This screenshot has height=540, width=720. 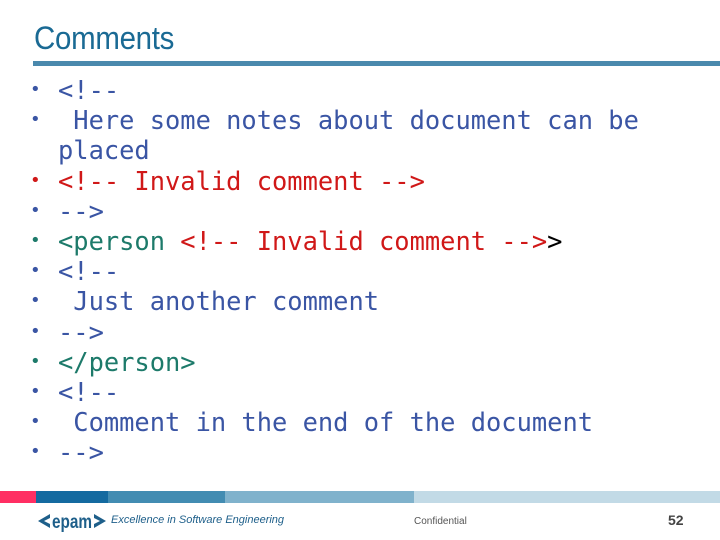 What do you see at coordinates (198, 520) in the screenshot?
I see `footer-tagline: Excellence in Software Engineering` at bounding box center [198, 520].